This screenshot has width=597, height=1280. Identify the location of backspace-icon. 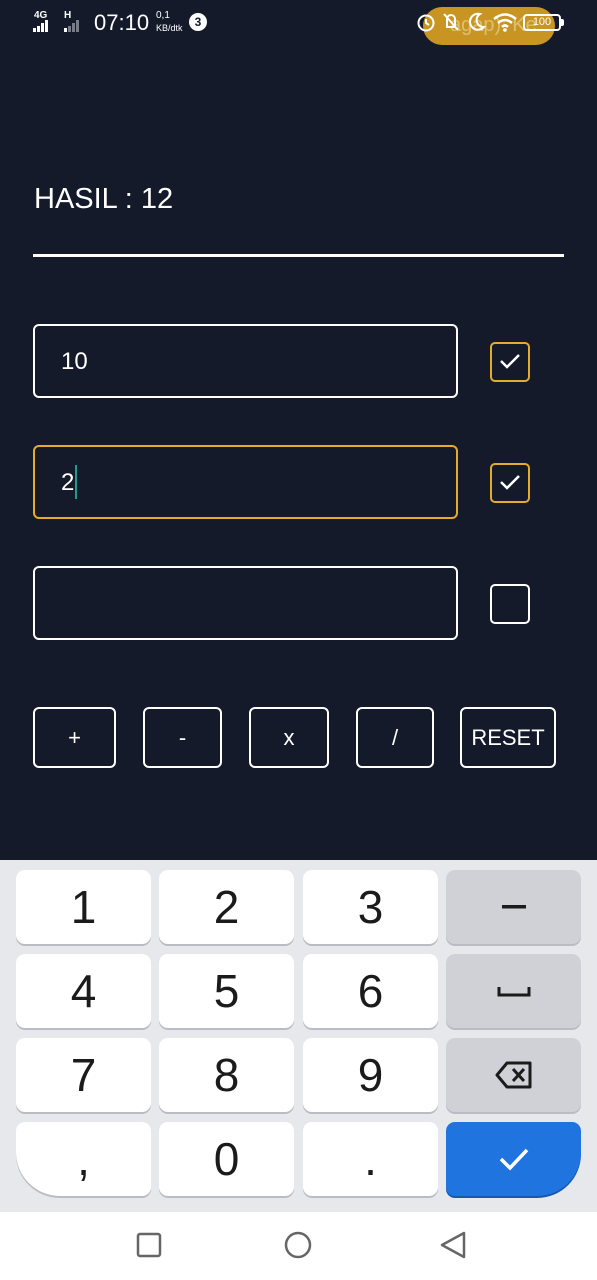
(513, 1075).